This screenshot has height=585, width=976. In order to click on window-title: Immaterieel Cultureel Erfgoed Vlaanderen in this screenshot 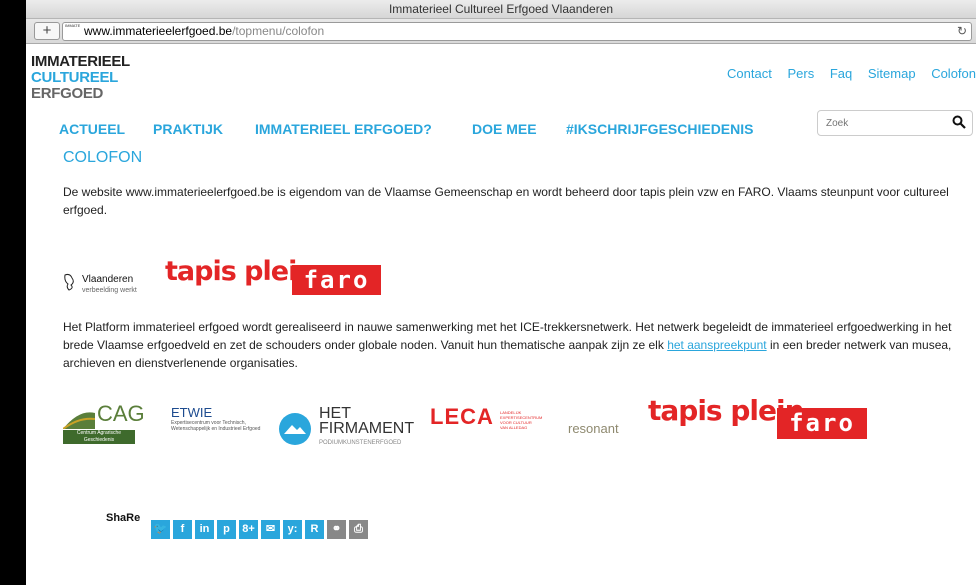, I will do `click(501, 9)`.